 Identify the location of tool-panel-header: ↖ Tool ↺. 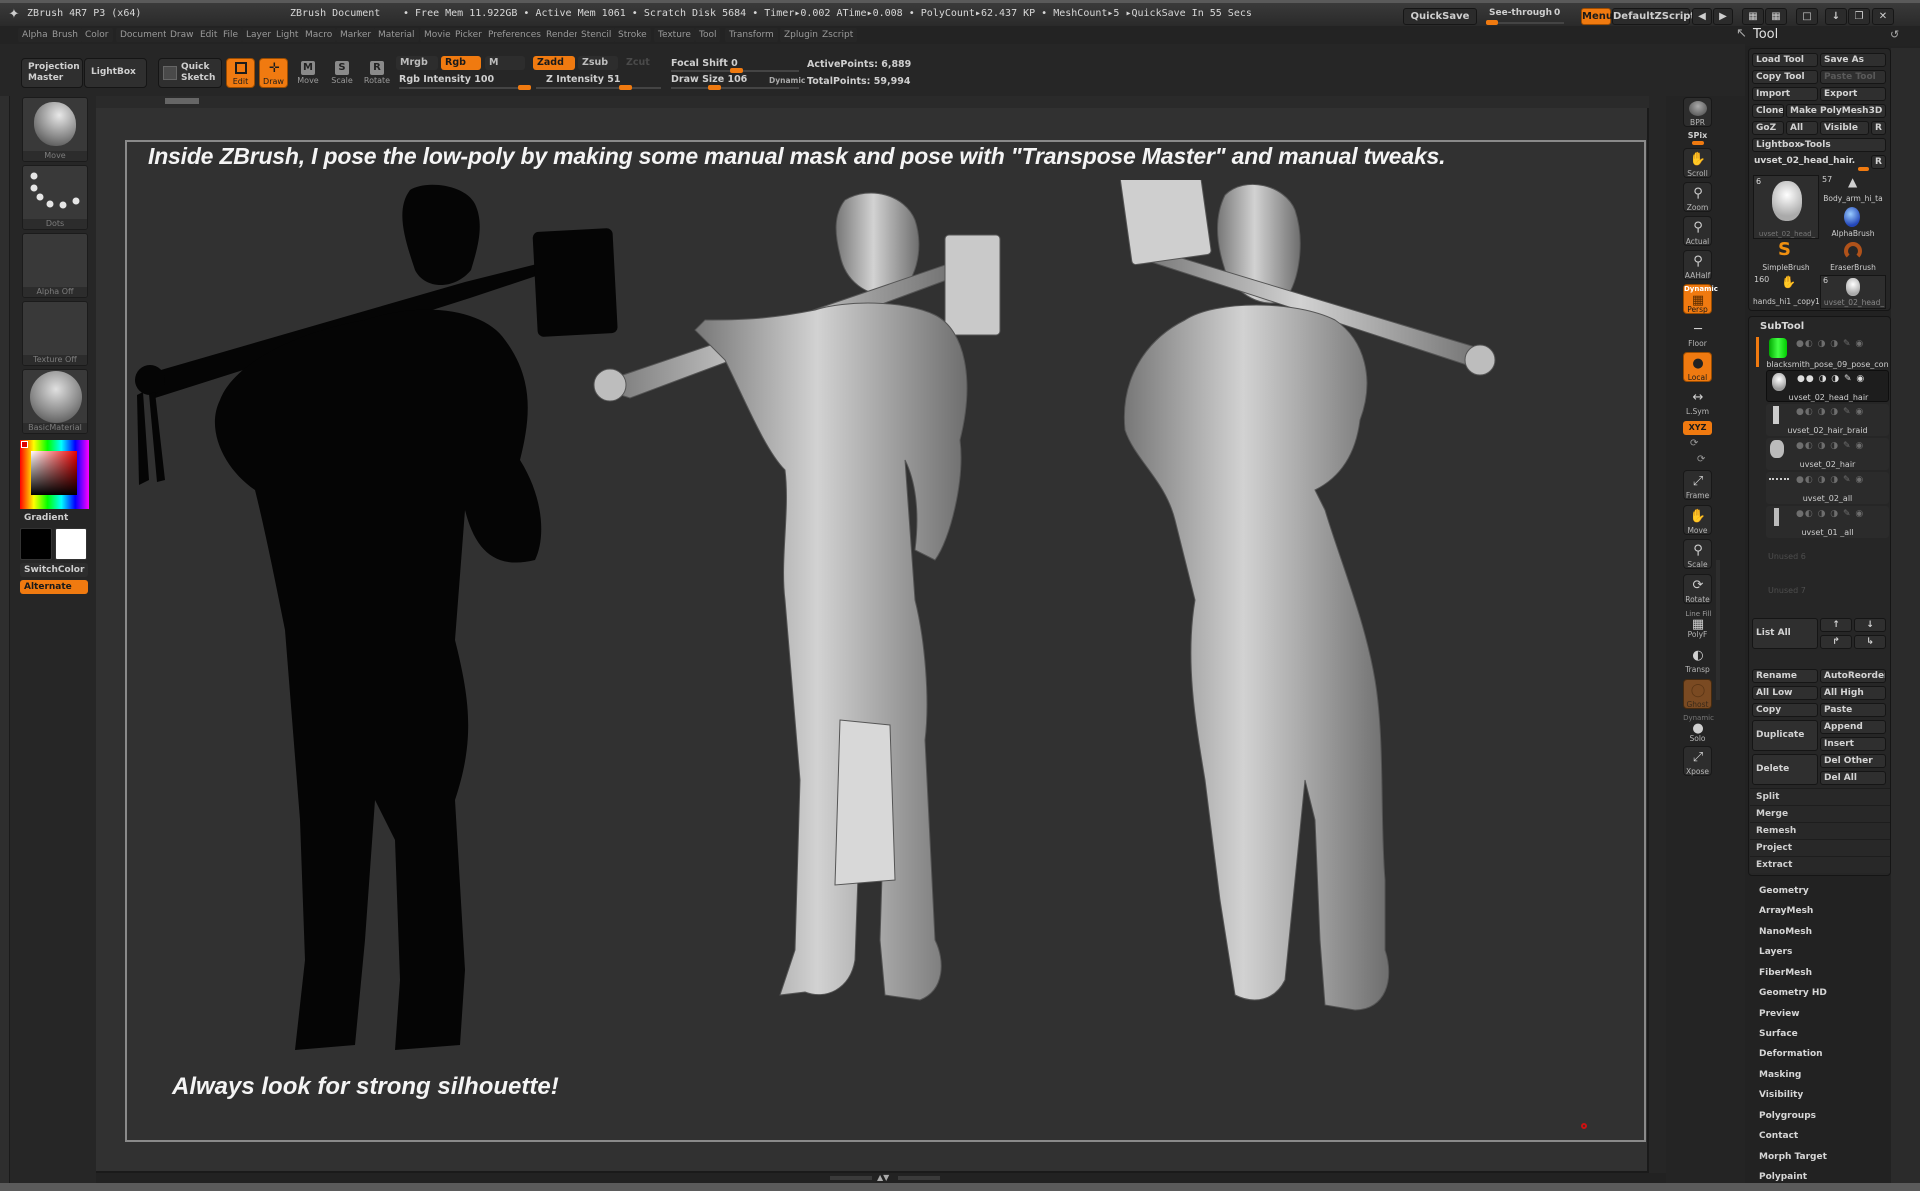
(1825, 36).